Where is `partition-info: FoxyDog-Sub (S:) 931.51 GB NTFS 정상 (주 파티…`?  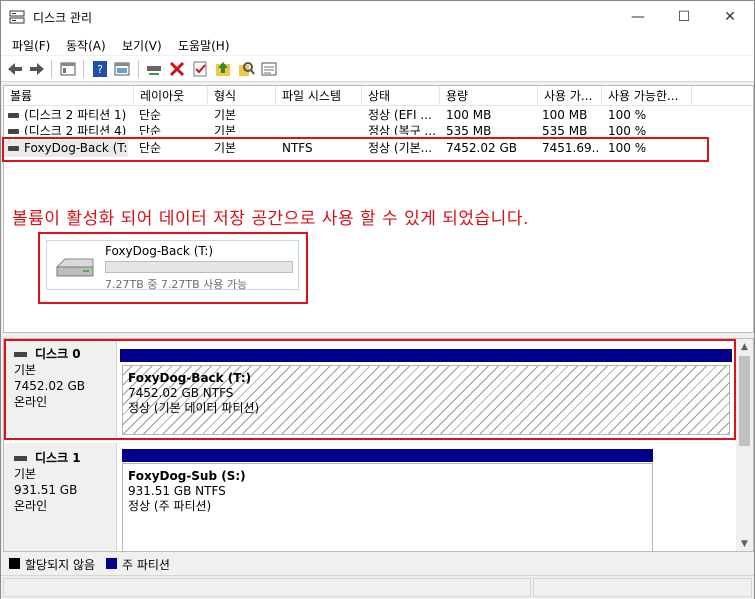 partition-info: FoxyDog-Sub (S:) 931.51 GB NTFS 정상 (주 파티… is located at coordinates (390, 491).